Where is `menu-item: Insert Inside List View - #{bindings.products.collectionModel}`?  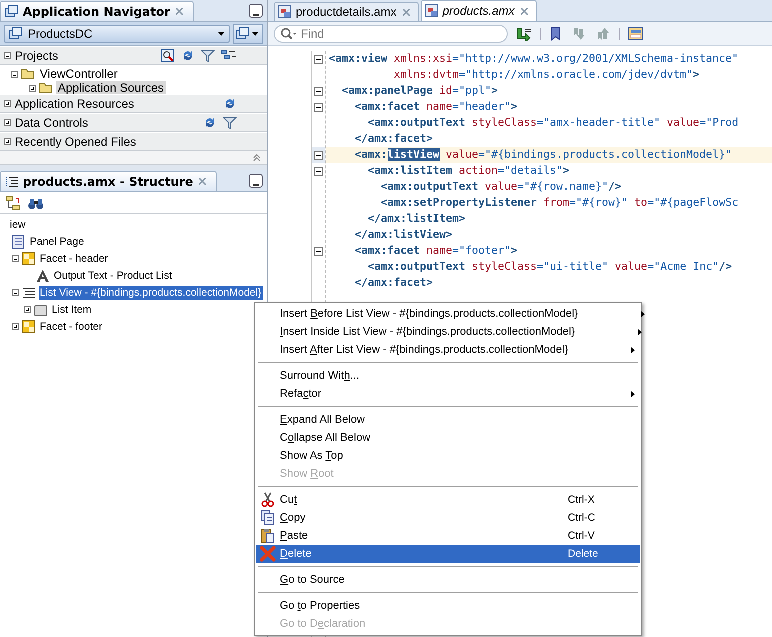 menu-item: Insert Inside List View - #{bindings.products.collectionModel} is located at coordinates (448, 332).